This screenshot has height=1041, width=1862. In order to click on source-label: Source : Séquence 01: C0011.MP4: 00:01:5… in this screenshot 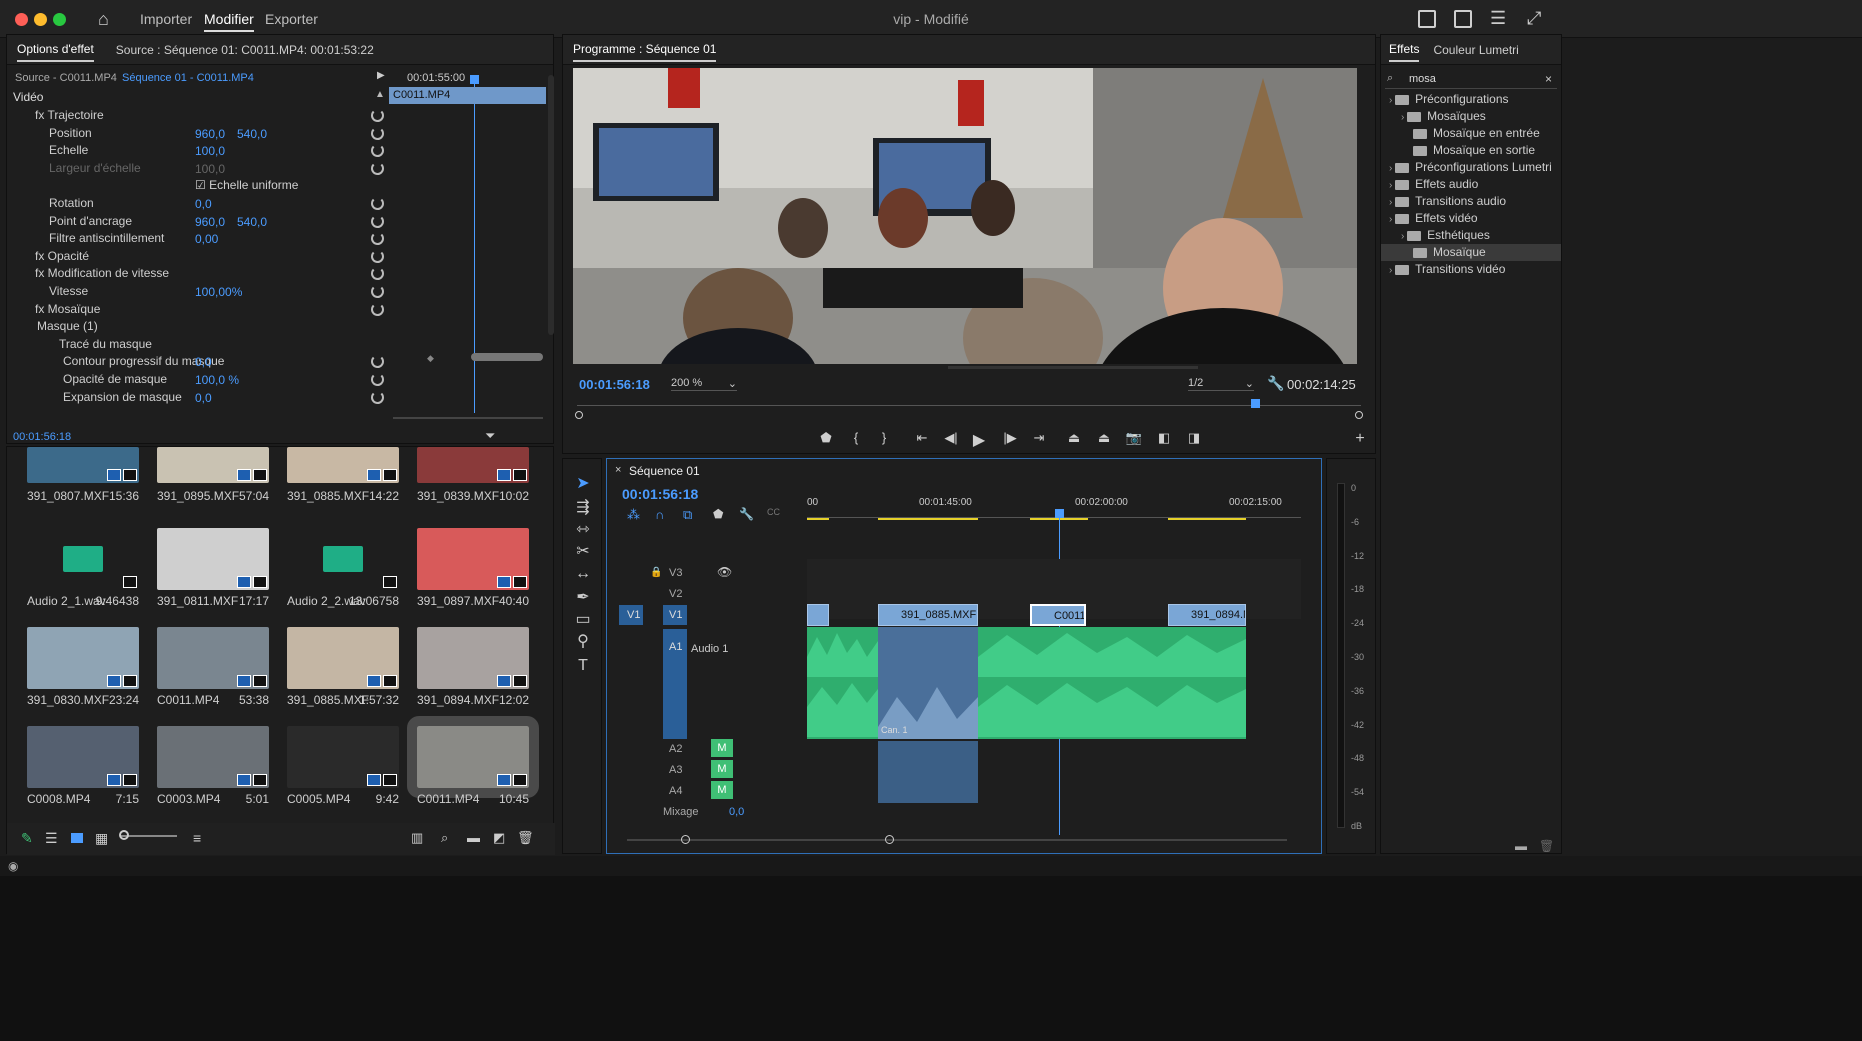, I will do `click(245, 50)`.